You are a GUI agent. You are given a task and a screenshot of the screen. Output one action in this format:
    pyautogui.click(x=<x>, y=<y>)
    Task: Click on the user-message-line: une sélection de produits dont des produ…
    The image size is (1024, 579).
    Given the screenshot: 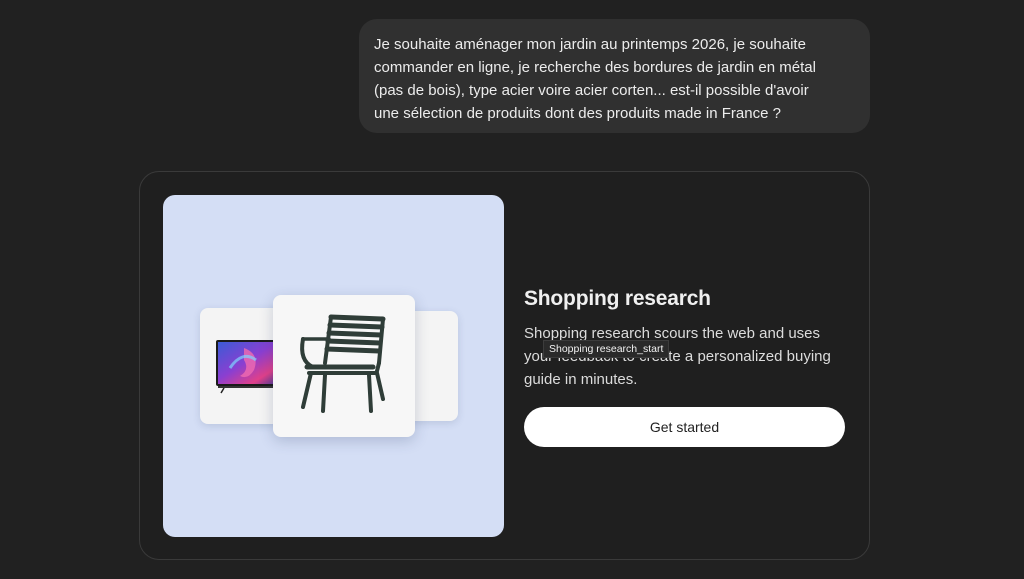 What is the action you would take?
    pyautogui.click(x=577, y=113)
    